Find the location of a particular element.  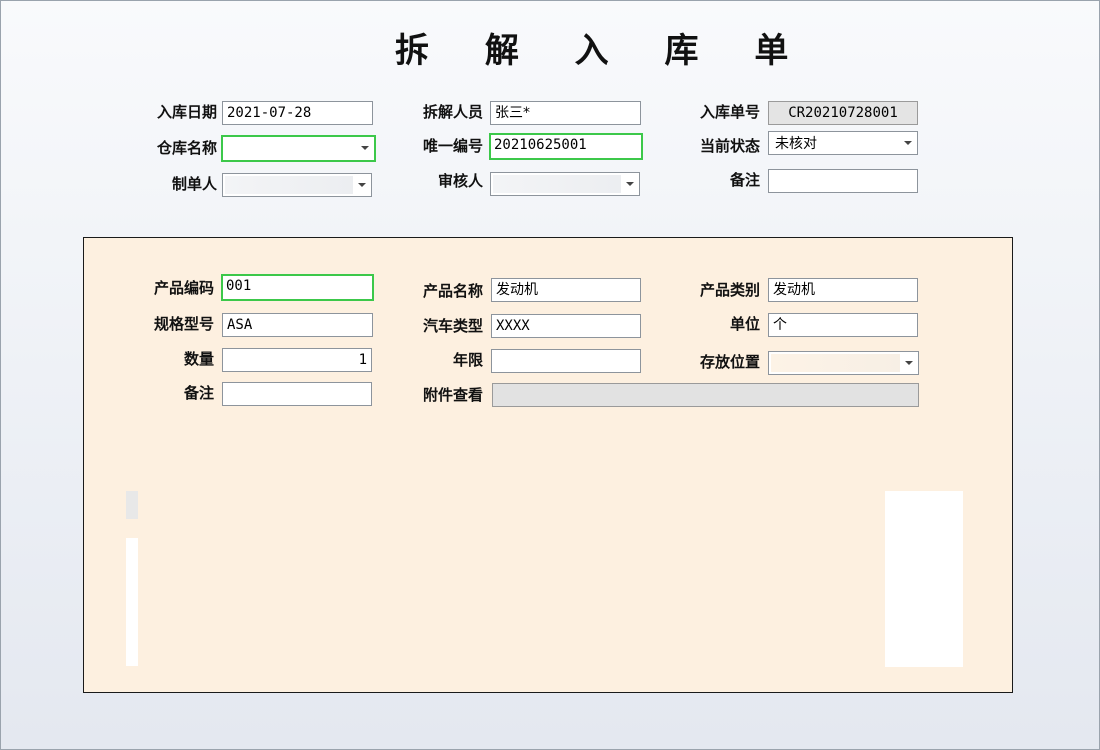

car-type-label: 汽车类型 is located at coordinates (452, 326).